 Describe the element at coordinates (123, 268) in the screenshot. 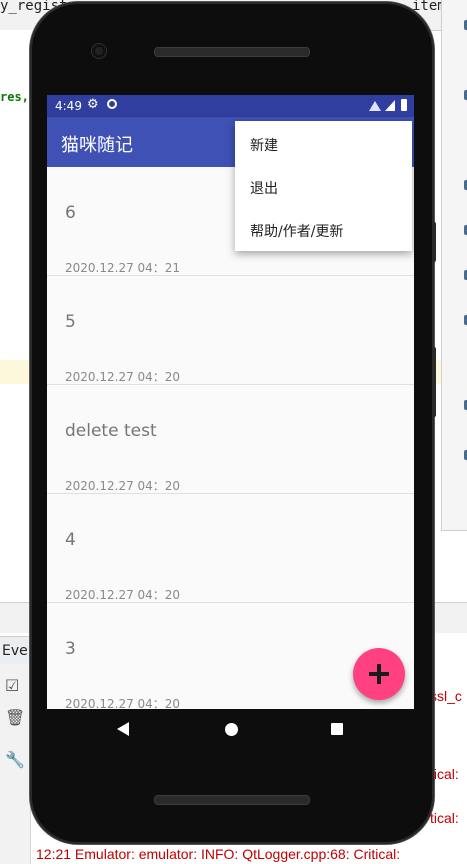

I see `note-date: 2020.12.27 04：21` at that location.